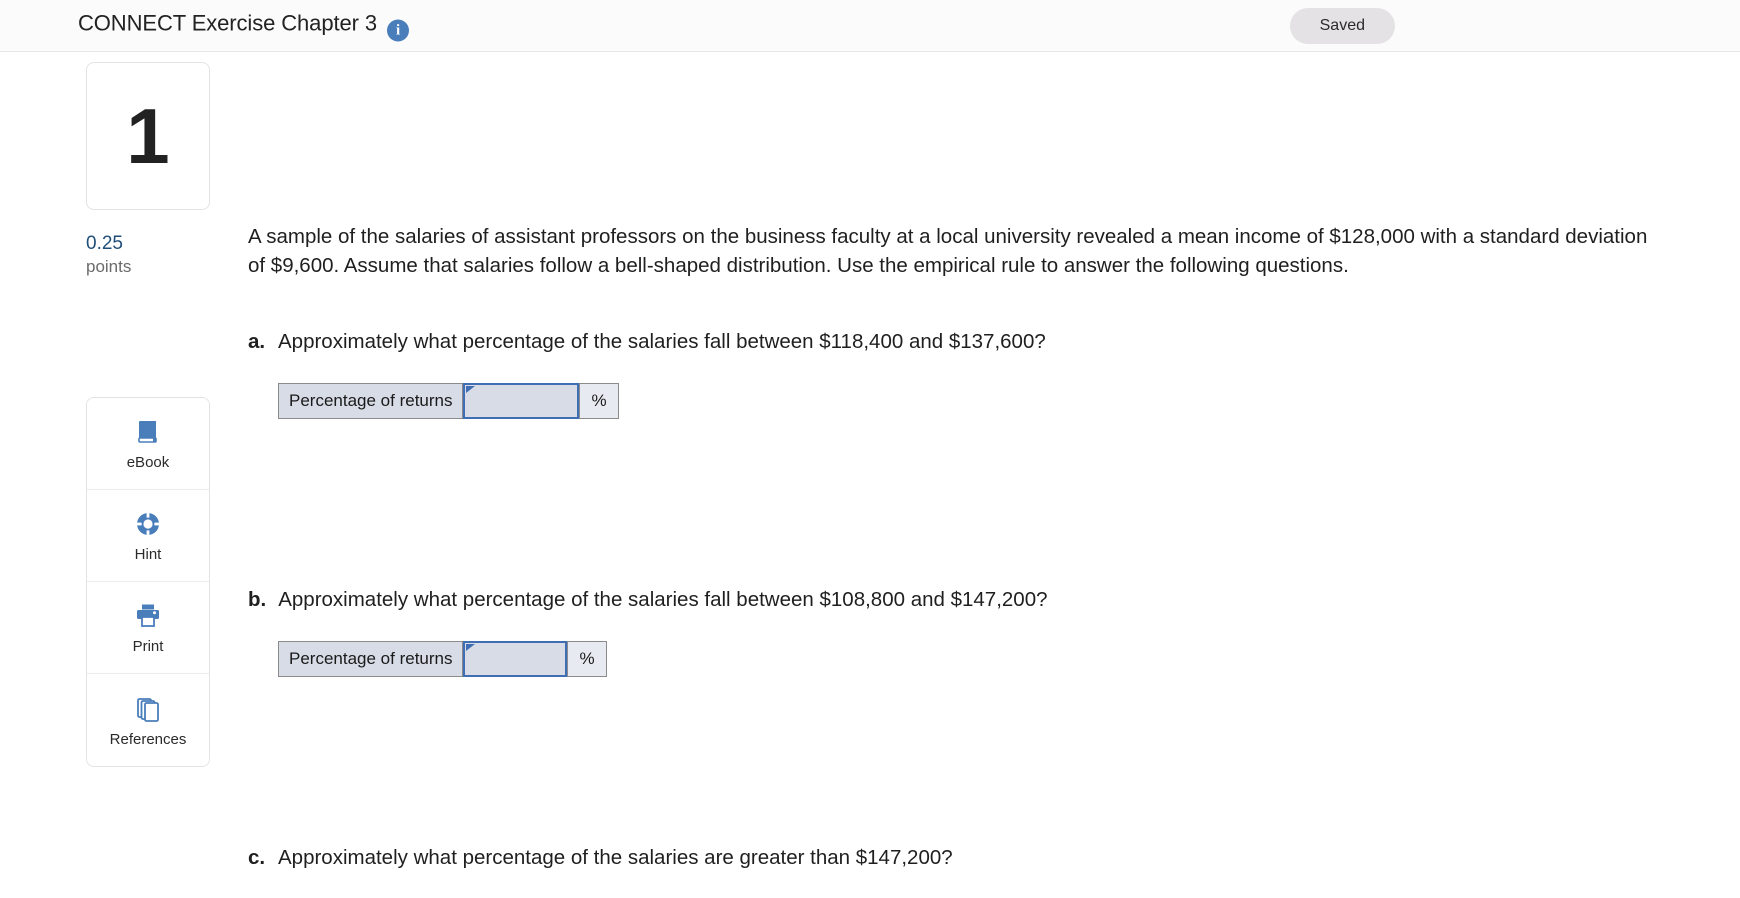  What do you see at coordinates (148, 646) in the screenshot?
I see `tool-label-print: Print` at bounding box center [148, 646].